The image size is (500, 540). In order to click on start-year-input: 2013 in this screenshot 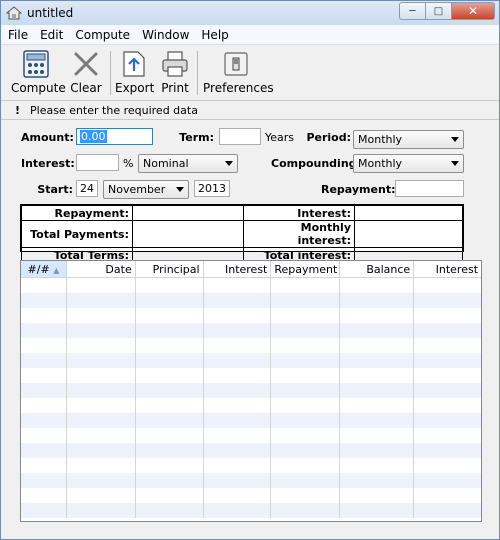, I will do `click(212, 188)`.